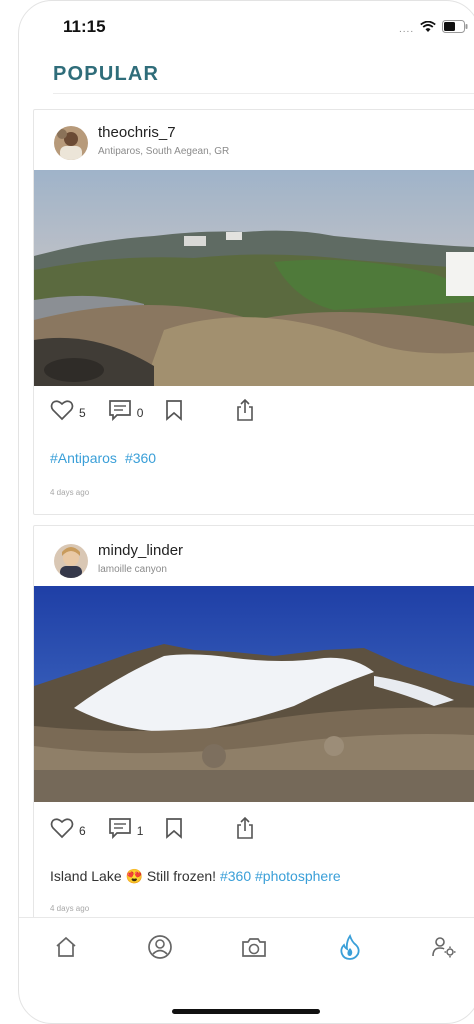 This screenshot has width=474, height=1024. What do you see at coordinates (428, 29) in the screenshot?
I see `wifi-icon` at bounding box center [428, 29].